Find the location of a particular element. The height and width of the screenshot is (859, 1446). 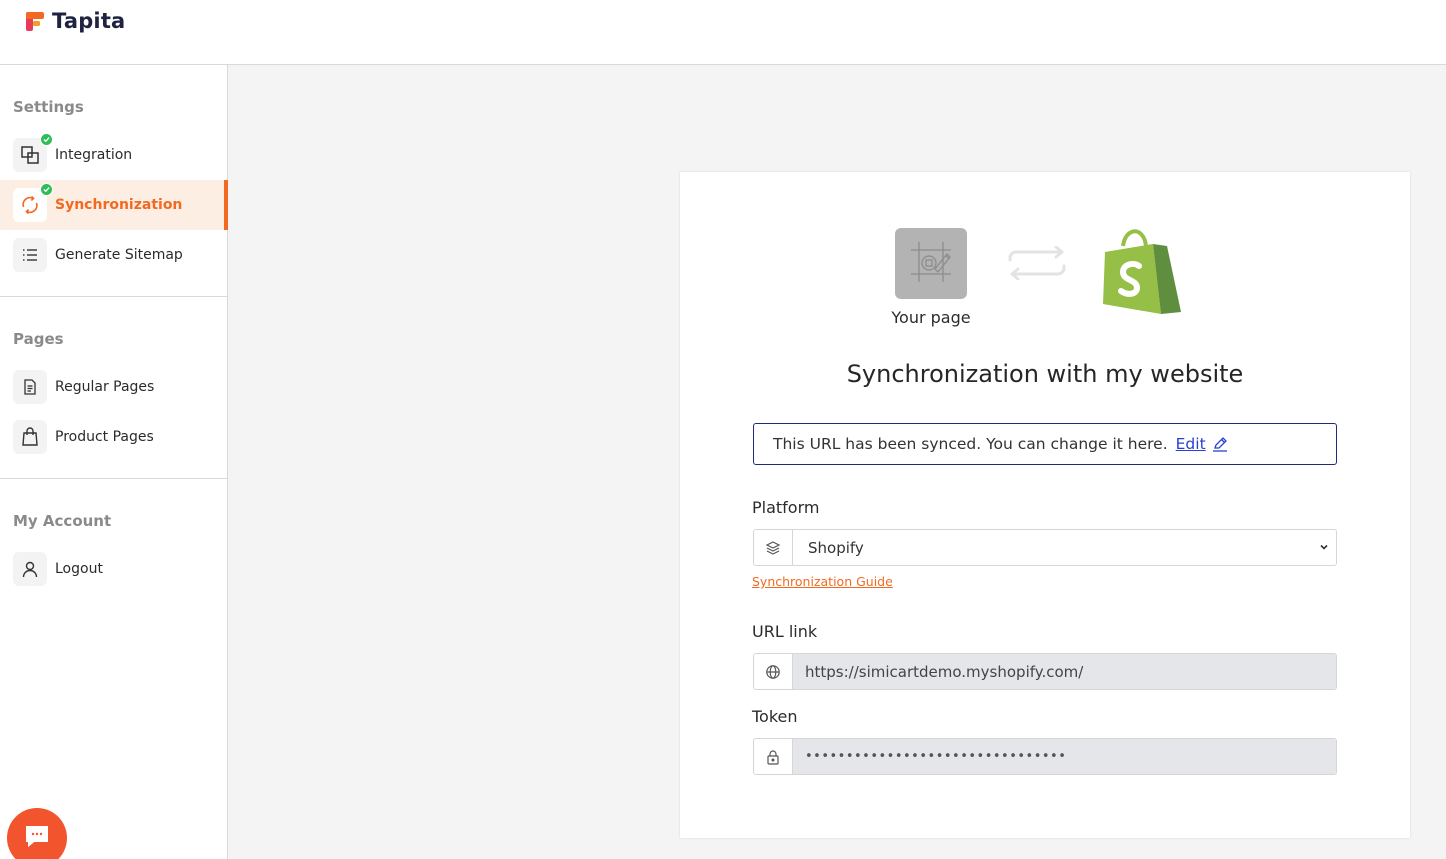

layers-icon is located at coordinates (773, 547).